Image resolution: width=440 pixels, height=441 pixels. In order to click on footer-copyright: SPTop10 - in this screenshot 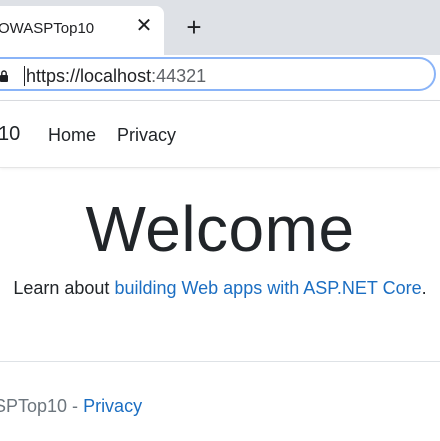, I will do `click(42, 406)`.